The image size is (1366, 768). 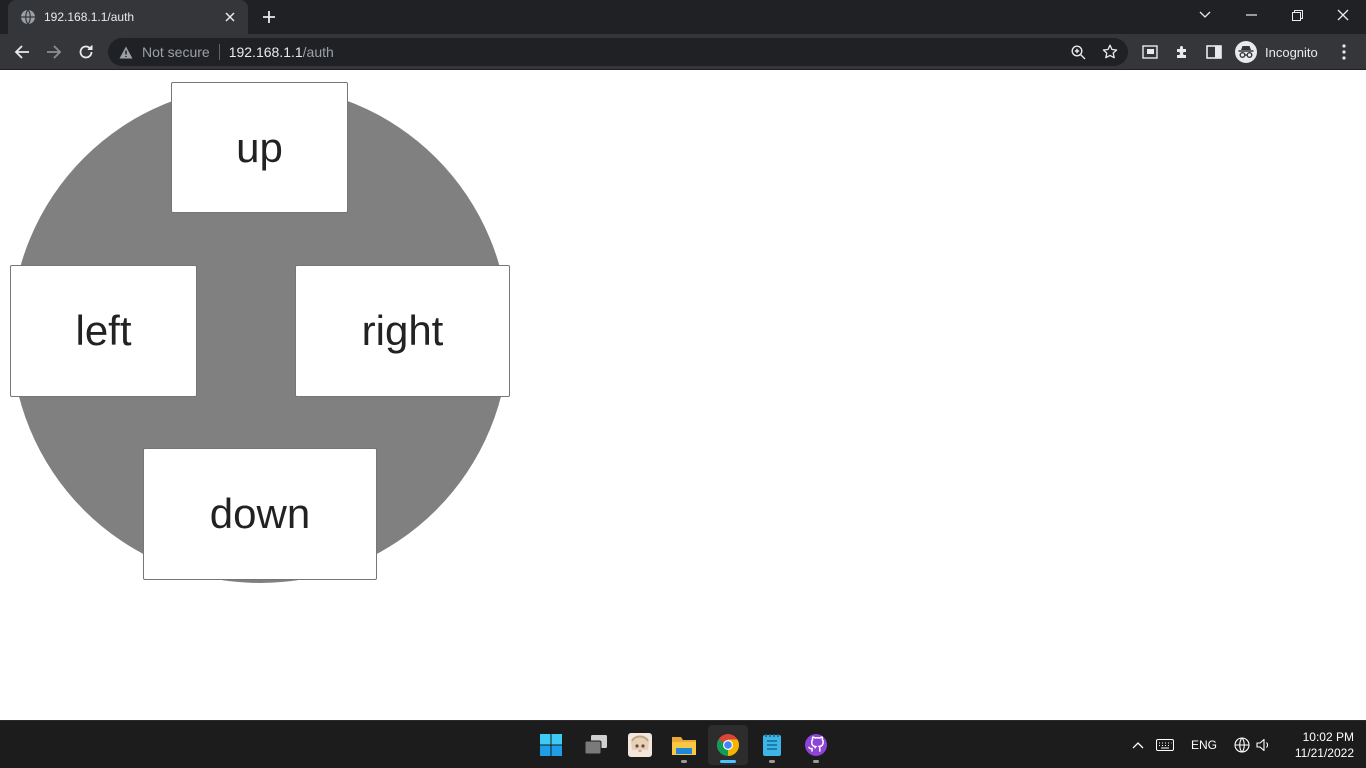 What do you see at coordinates (318, 52) in the screenshot?
I see `url-path: /auth` at bounding box center [318, 52].